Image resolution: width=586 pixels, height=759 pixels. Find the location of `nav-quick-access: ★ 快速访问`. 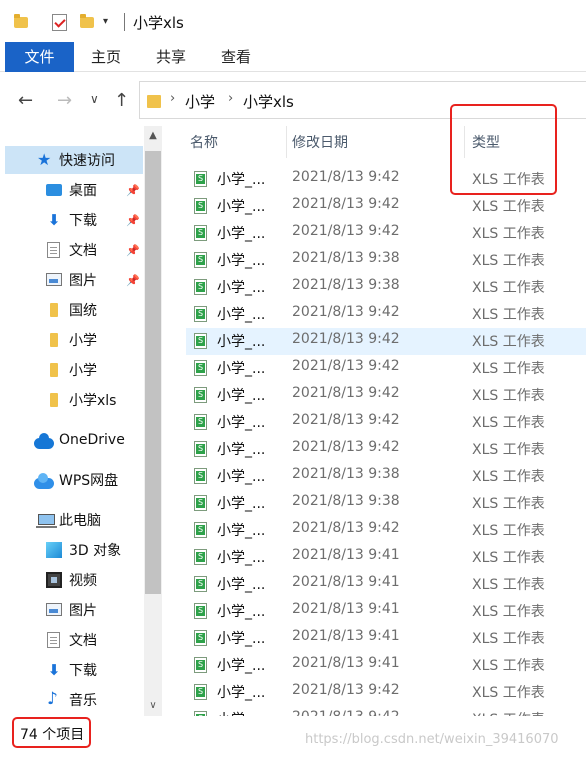

nav-quick-access: ★ 快速访问 is located at coordinates (74, 160).